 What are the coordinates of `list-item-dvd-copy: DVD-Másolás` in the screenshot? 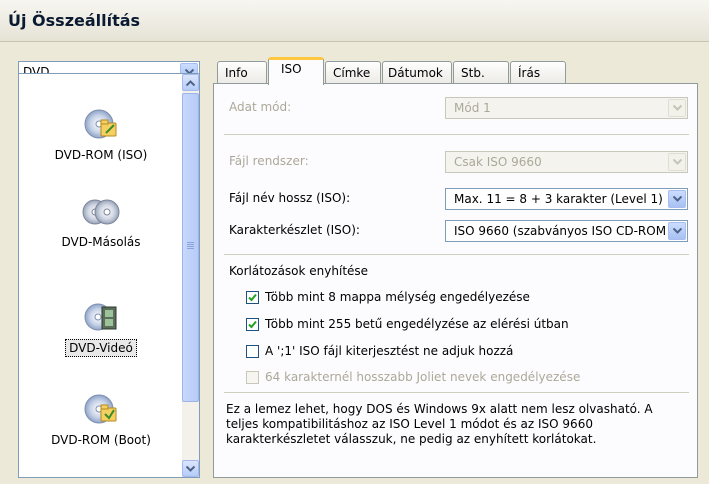 It's located at (101, 223).